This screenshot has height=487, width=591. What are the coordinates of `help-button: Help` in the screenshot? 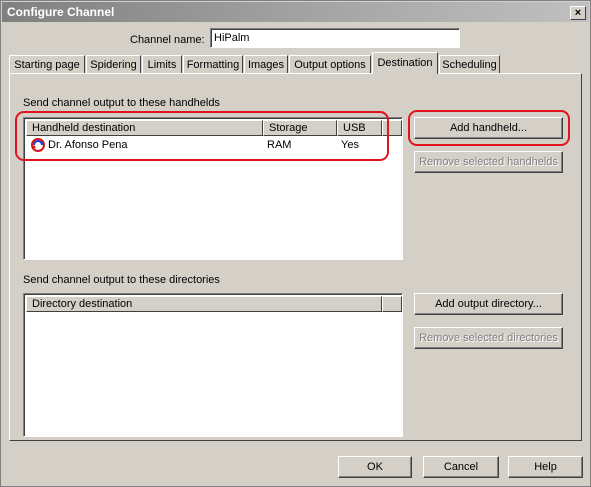 It's located at (545, 467).